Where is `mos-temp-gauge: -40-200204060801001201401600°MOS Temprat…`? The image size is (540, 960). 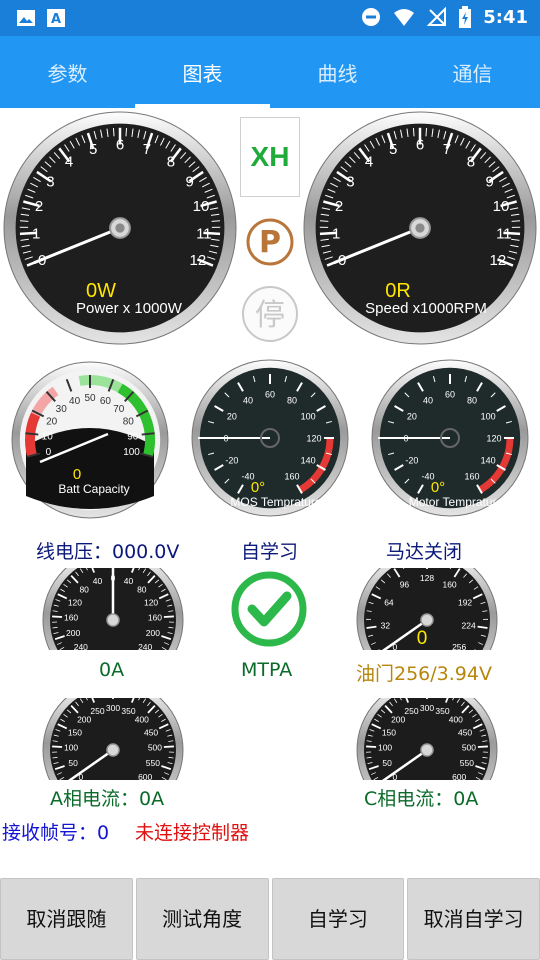 mos-temp-gauge: -40-200204060801001201401600°MOS Temprat… is located at coordinates (270, 439).